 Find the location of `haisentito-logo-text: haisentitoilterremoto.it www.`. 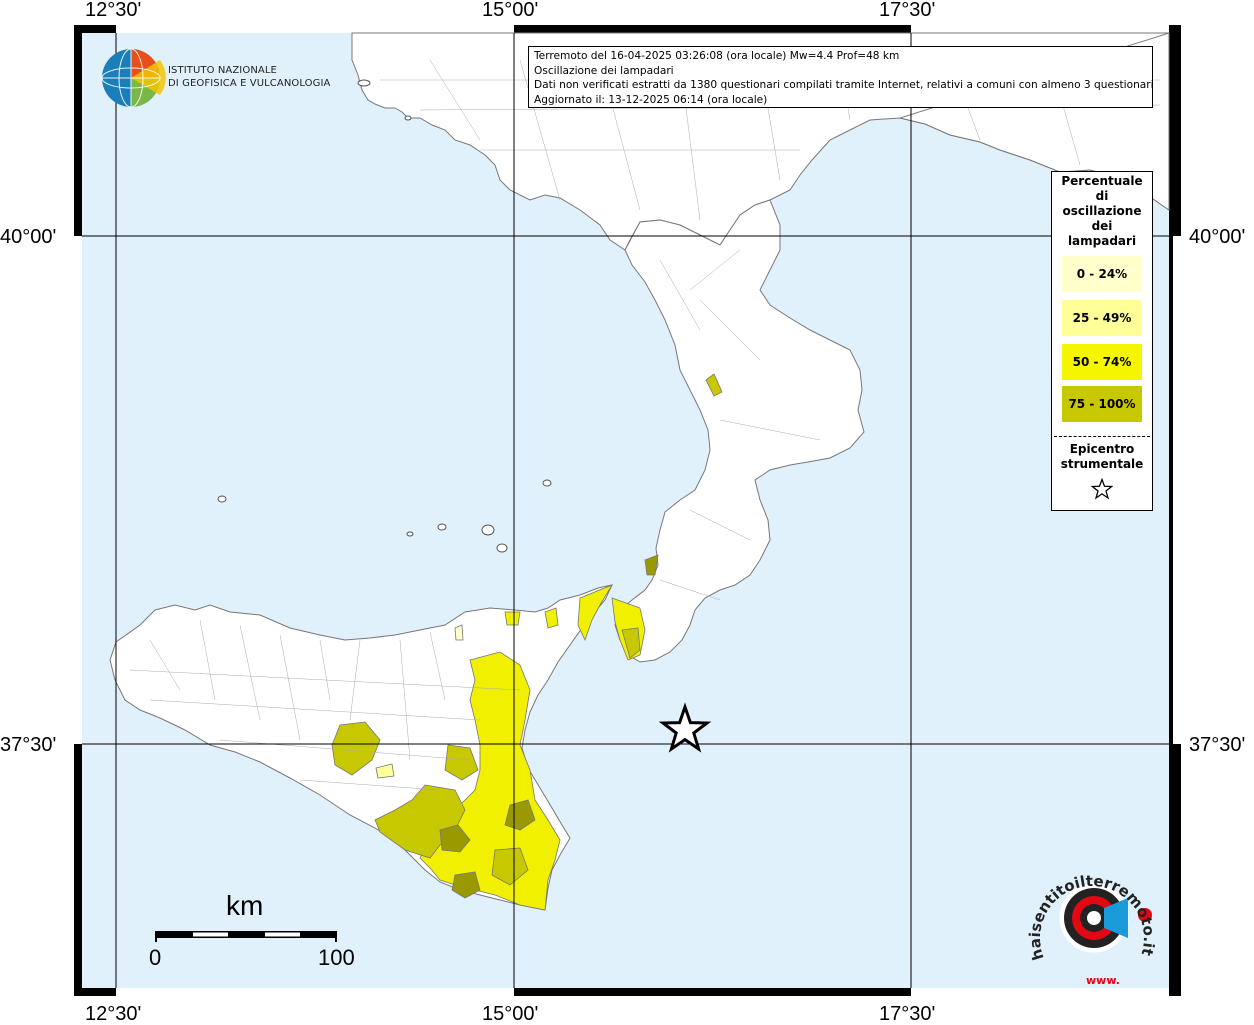

haisentito-logo-text: haisentitoilterremoto.it www. is located at coordinates (1093, 929).